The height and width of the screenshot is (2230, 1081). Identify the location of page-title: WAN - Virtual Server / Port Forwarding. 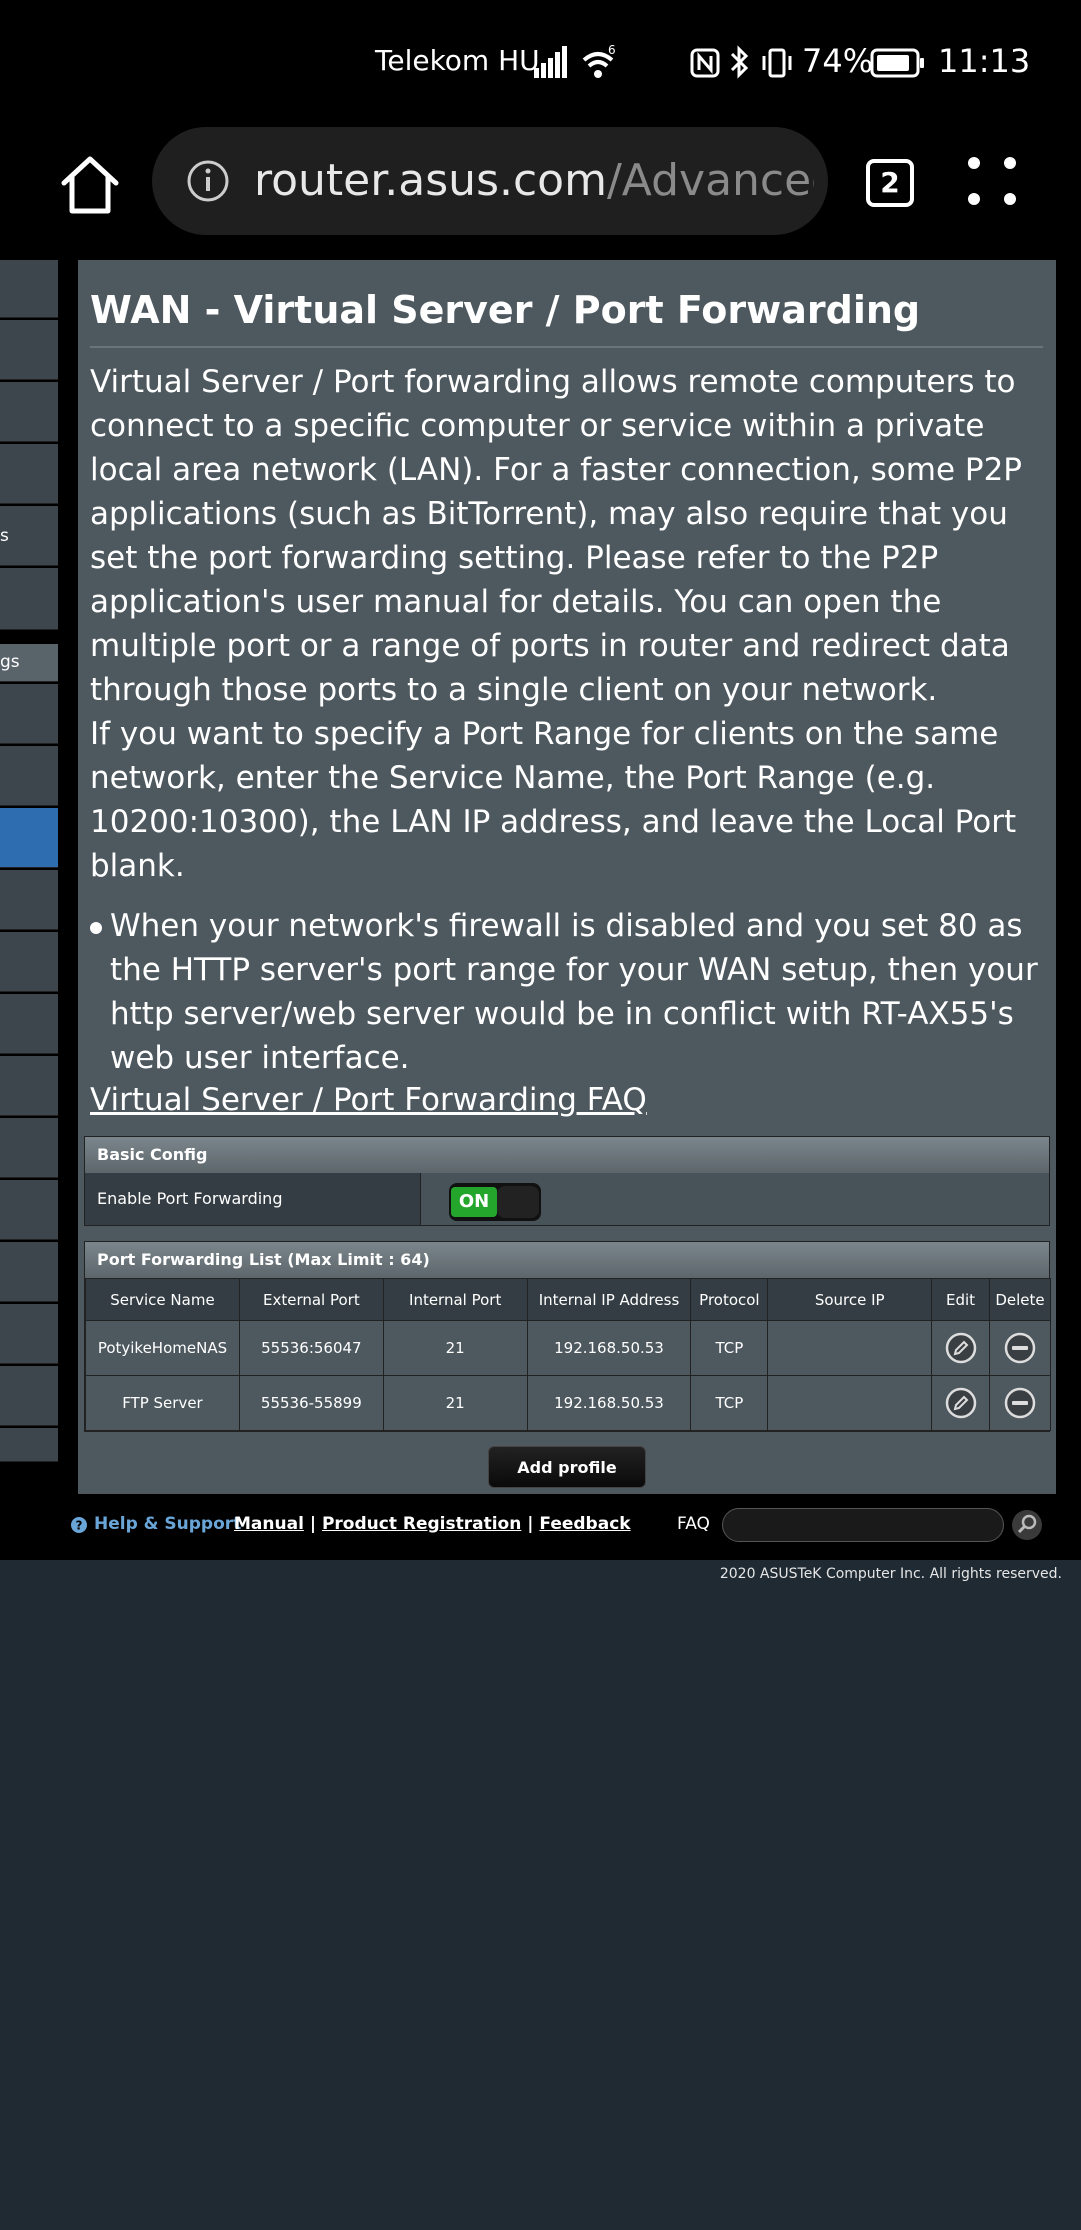
(505, 310).